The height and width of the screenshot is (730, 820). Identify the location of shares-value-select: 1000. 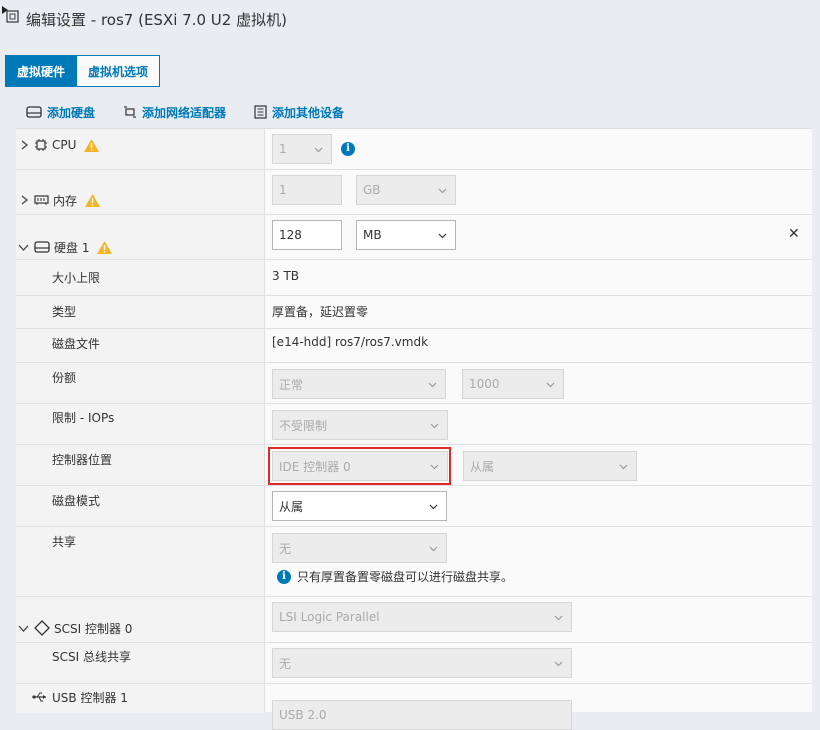
(513, 384).